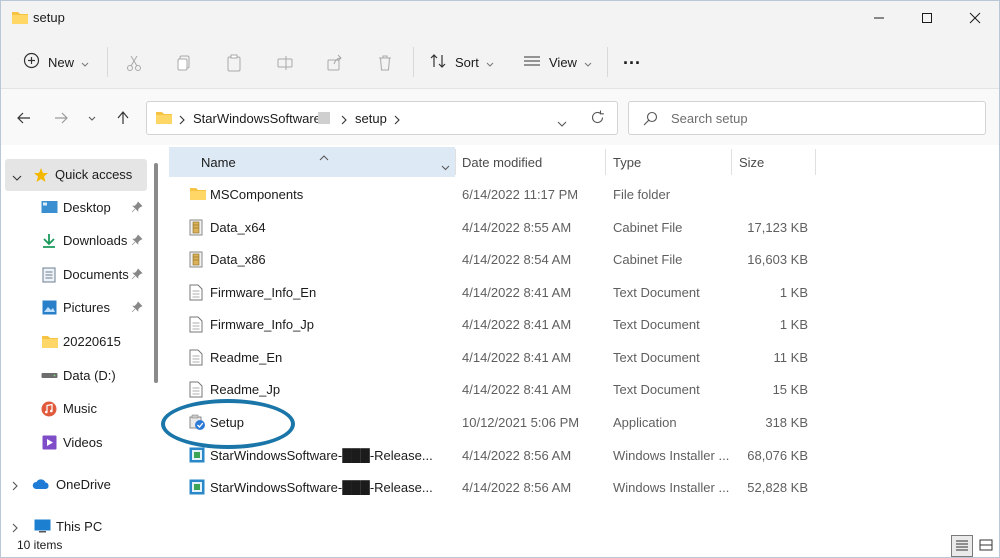 Image resolution: width=1000 pixels, height=558 pixels. I want to click on nav-item-desktop: Desktop, so click(75, 208).